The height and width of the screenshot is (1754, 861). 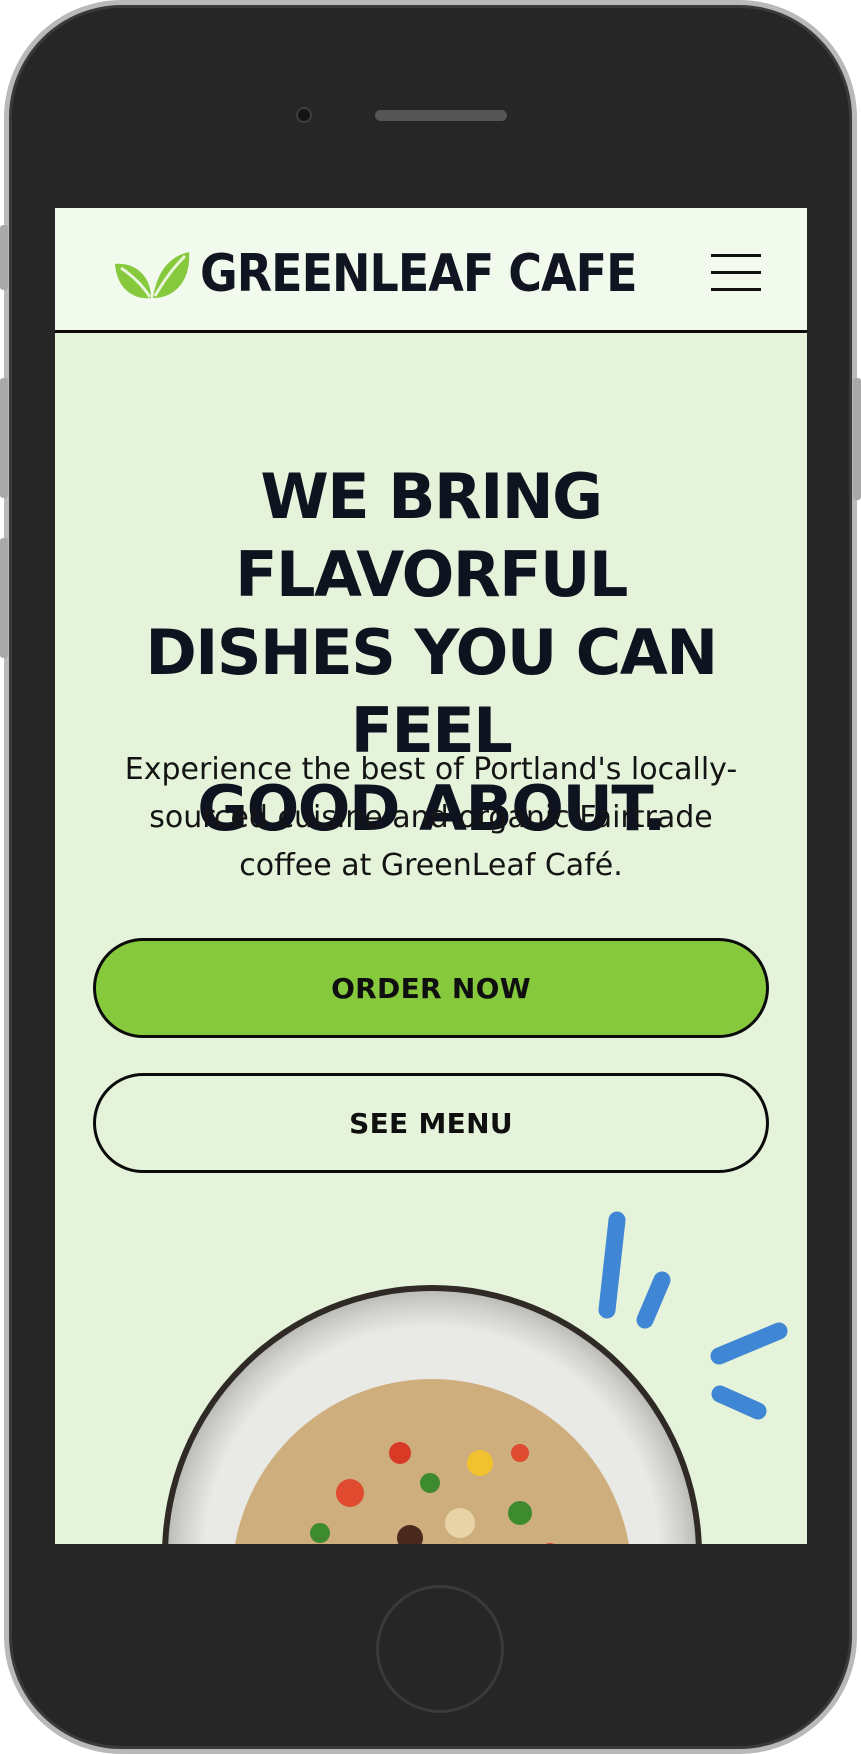 I want to click on subtitle-line: coffee at GreenLeaf Café., so click(x=431, y=865).